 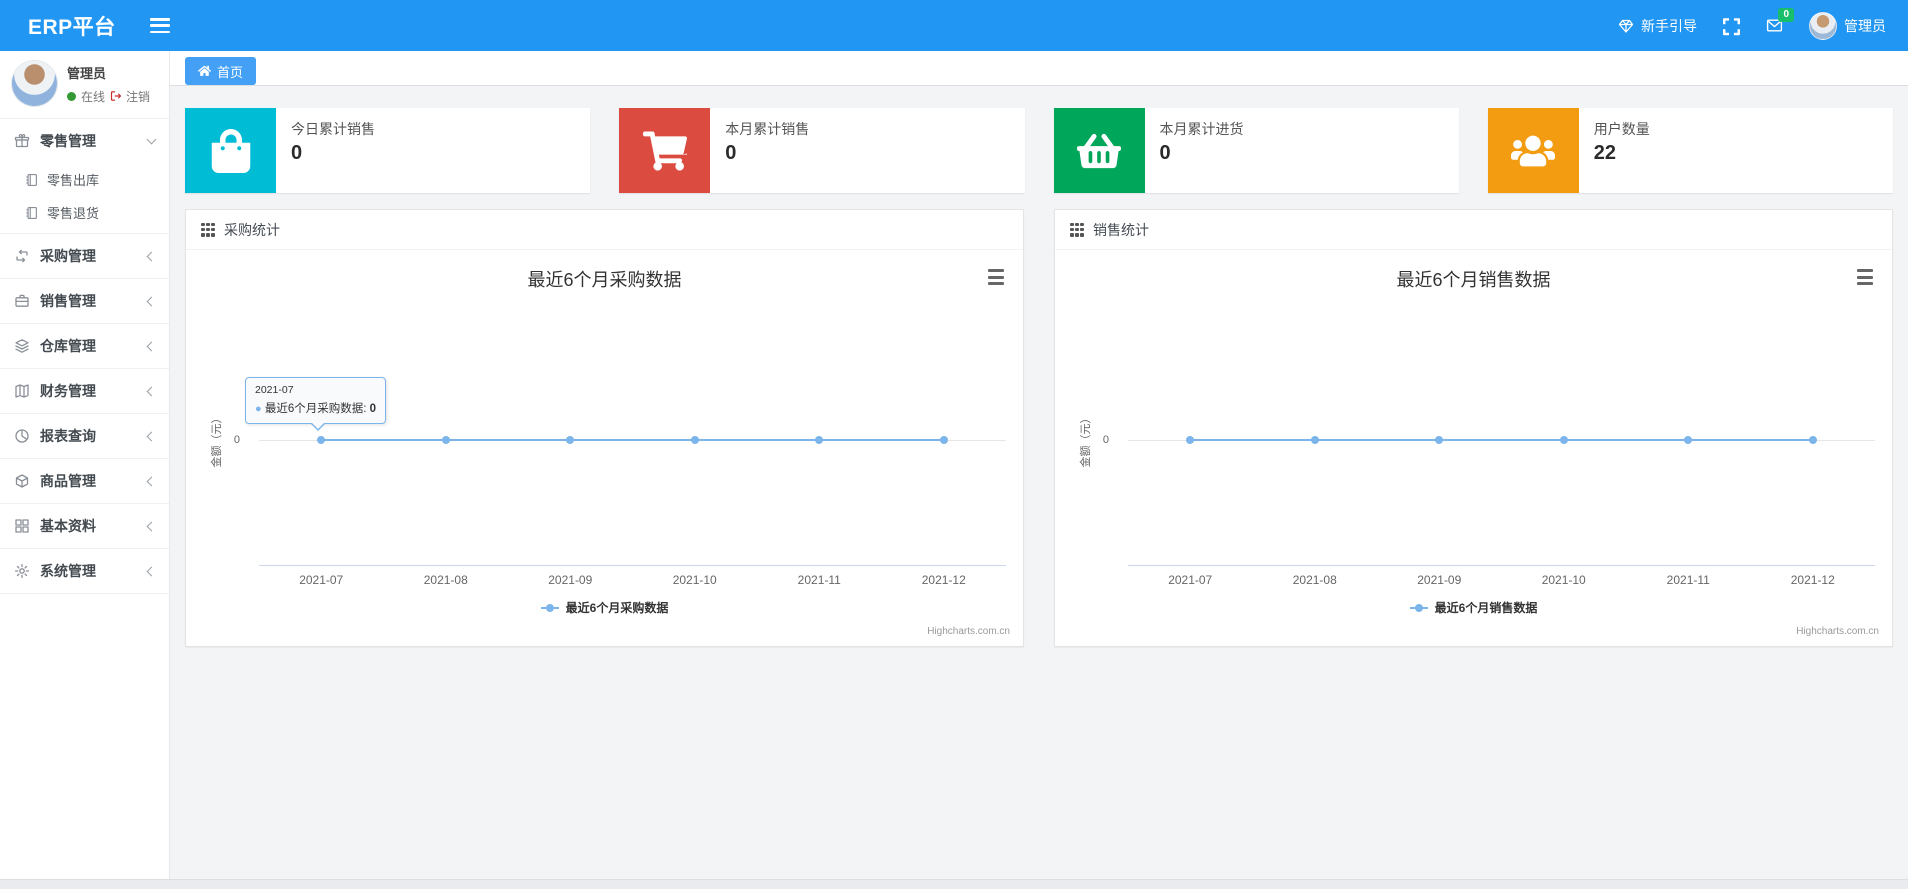 What do you see at coordinates (617, 608) in the screenshot?
I see `legend-label: 最近6个月采购数据` at bounding box center [617, 608].